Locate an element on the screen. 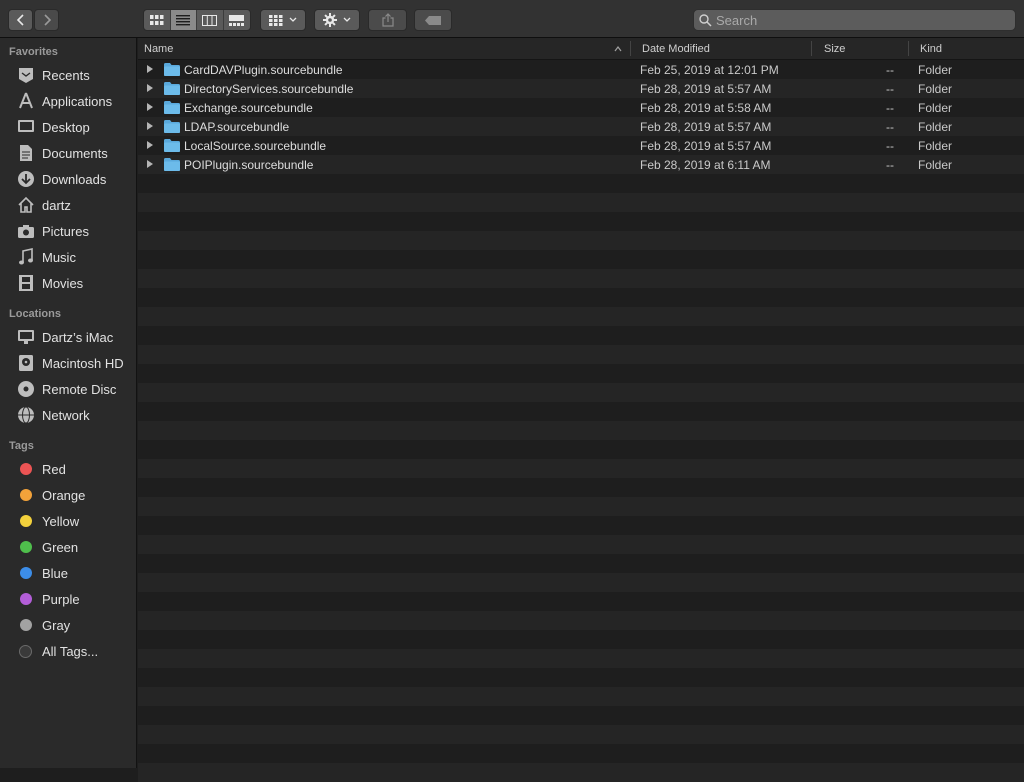 This screenshot has width=1024, height=782. sidebar-item-label: Red is located at coordinates (54, 469).